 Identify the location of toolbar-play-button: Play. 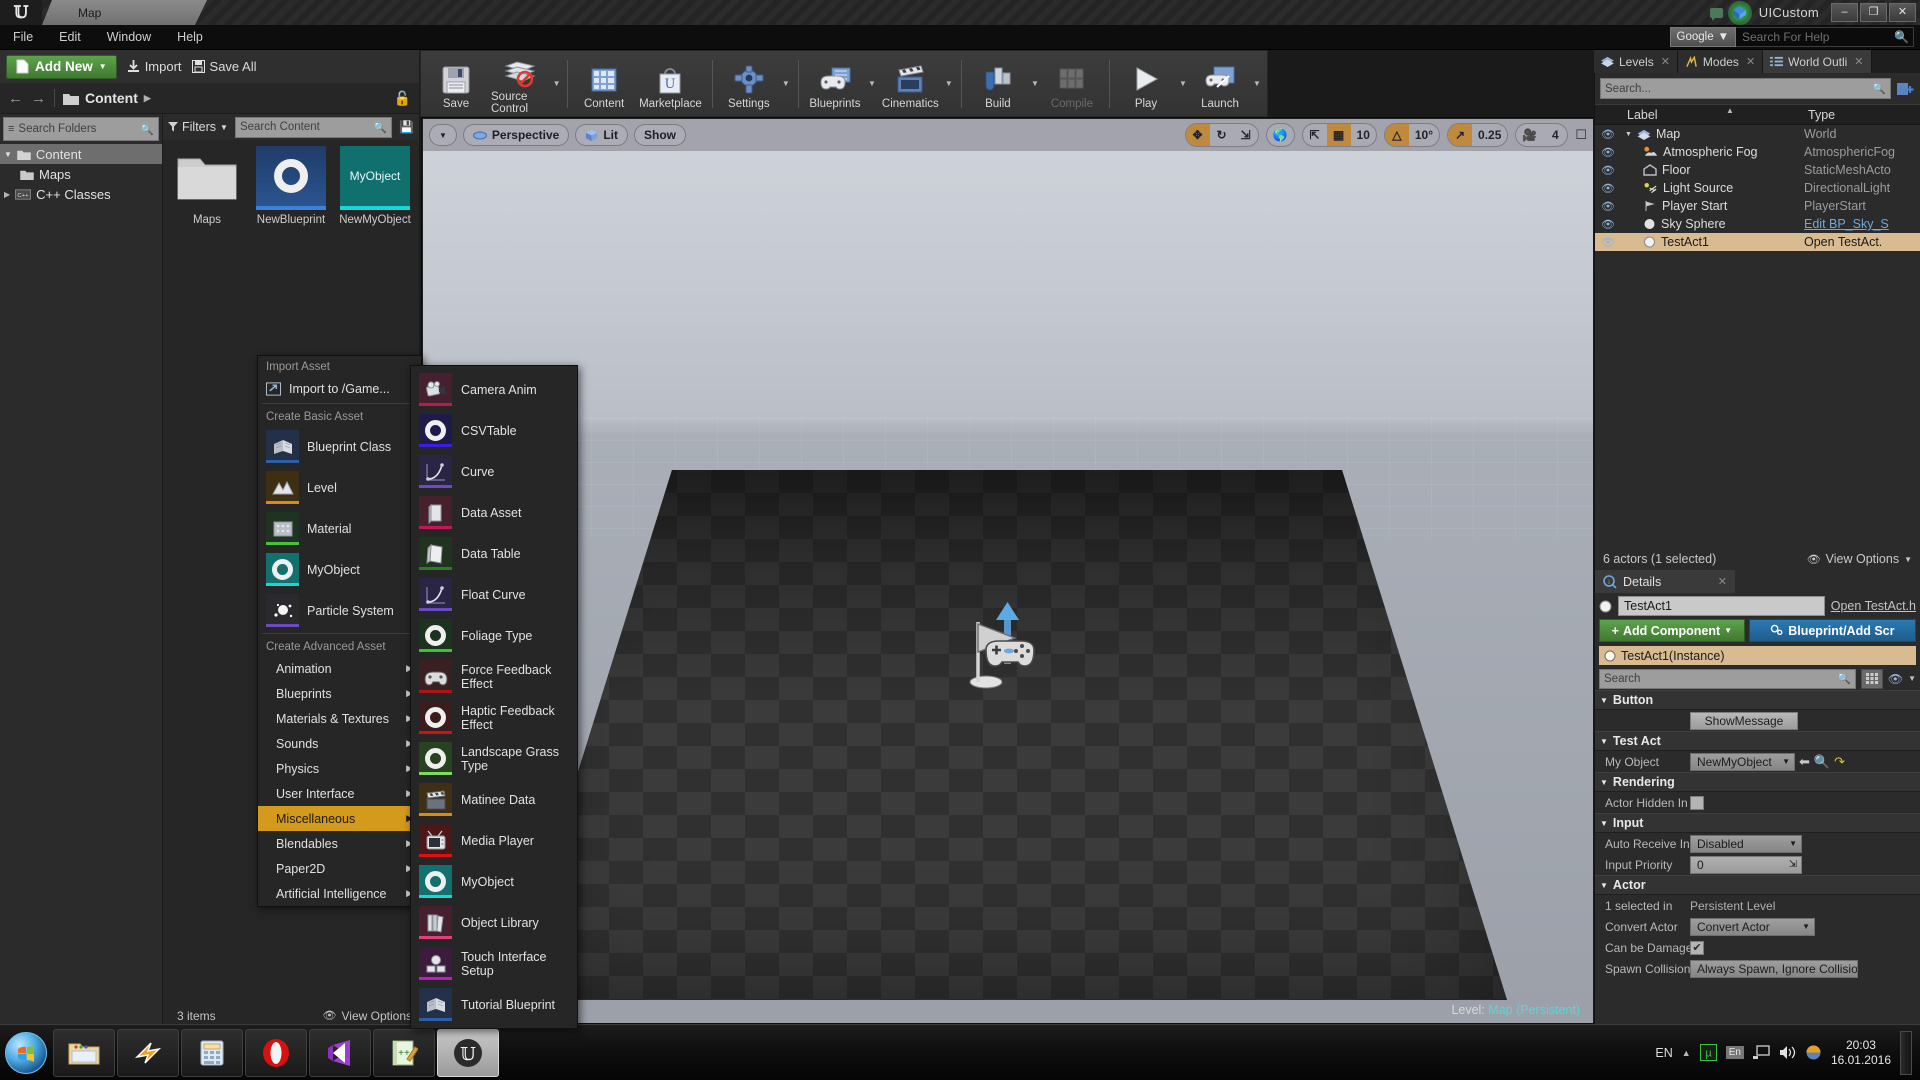
(1146, 84).